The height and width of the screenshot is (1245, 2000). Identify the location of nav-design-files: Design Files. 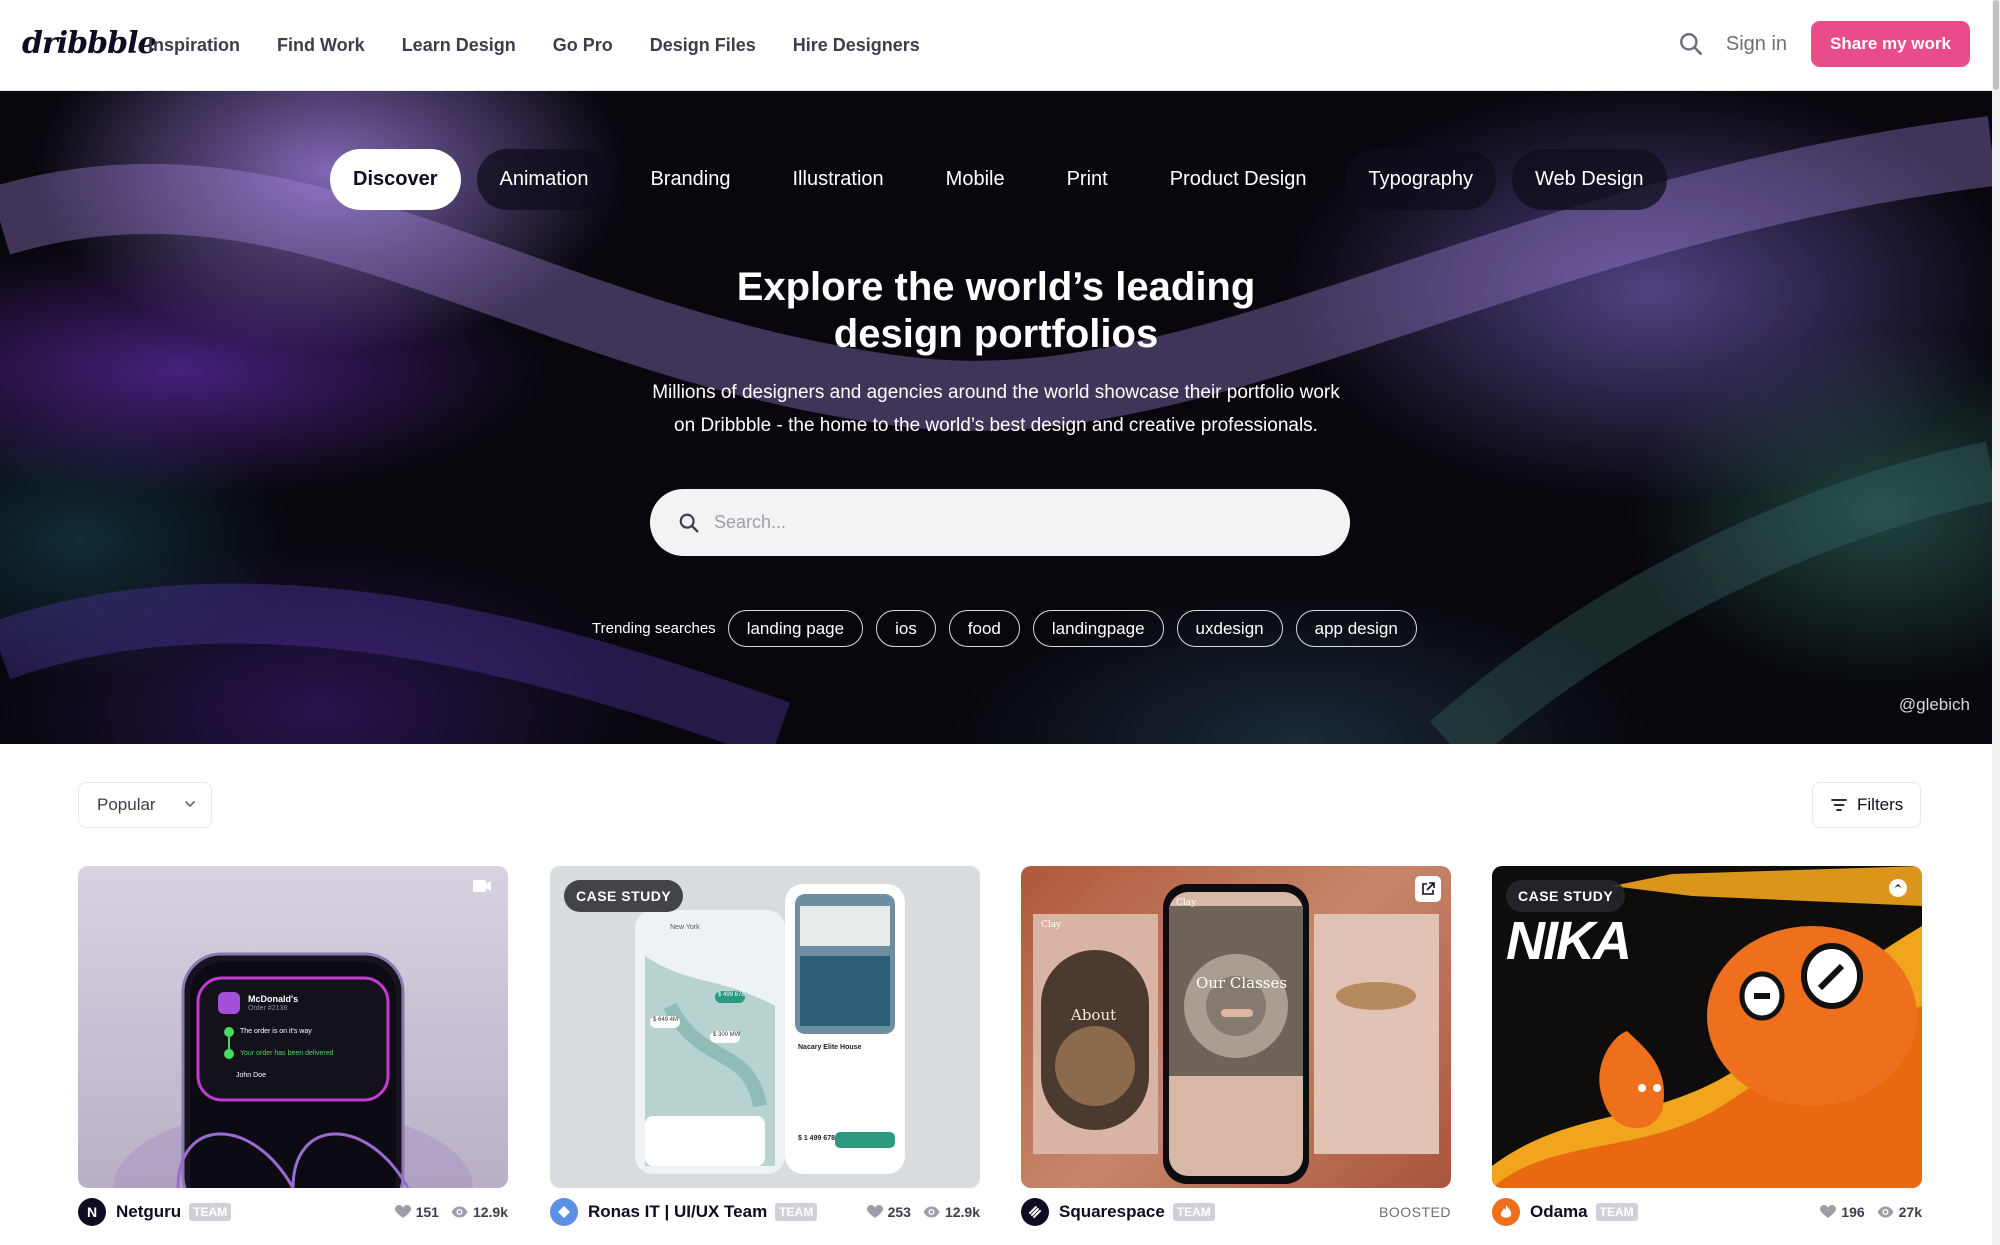
(703, 45).